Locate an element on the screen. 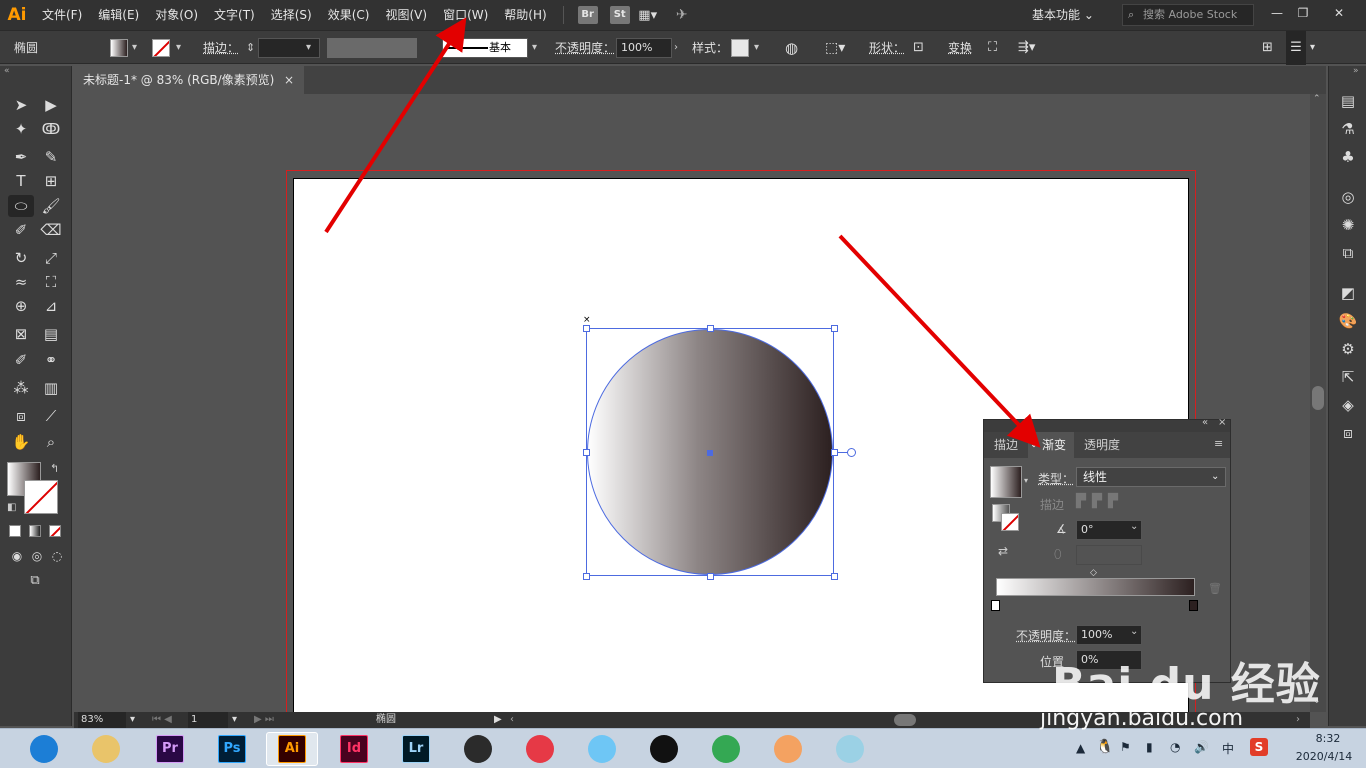  ime-indicator: 中 is located at coordinates (1228, 748).